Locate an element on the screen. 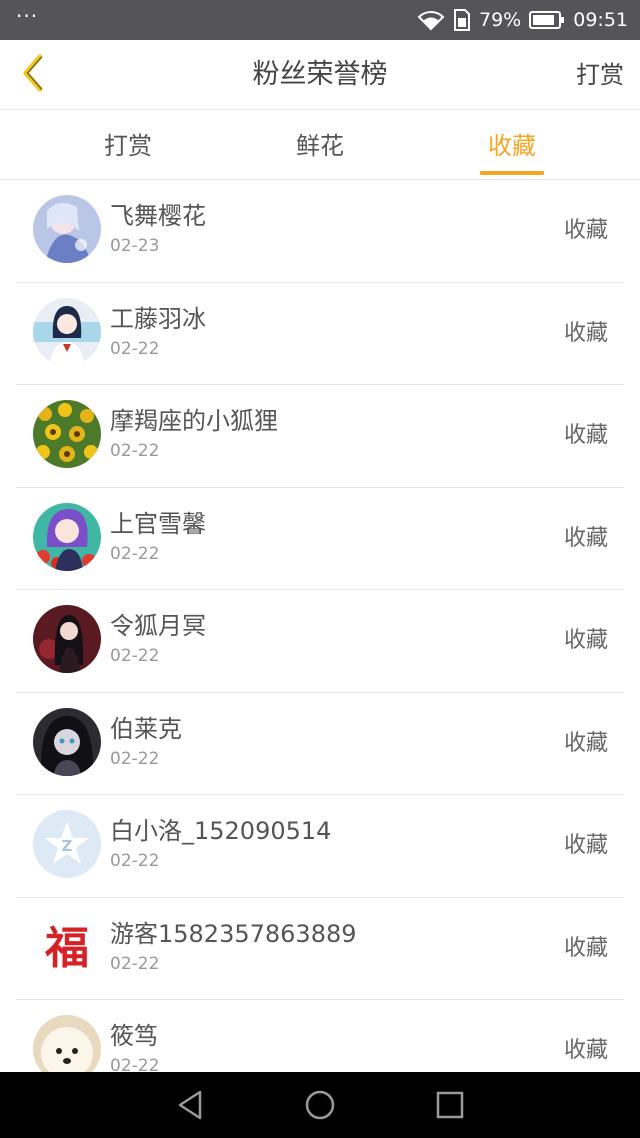  list-item: 福 游客1582357863889 02-22 收藏 is located at coordinates (320, 949).